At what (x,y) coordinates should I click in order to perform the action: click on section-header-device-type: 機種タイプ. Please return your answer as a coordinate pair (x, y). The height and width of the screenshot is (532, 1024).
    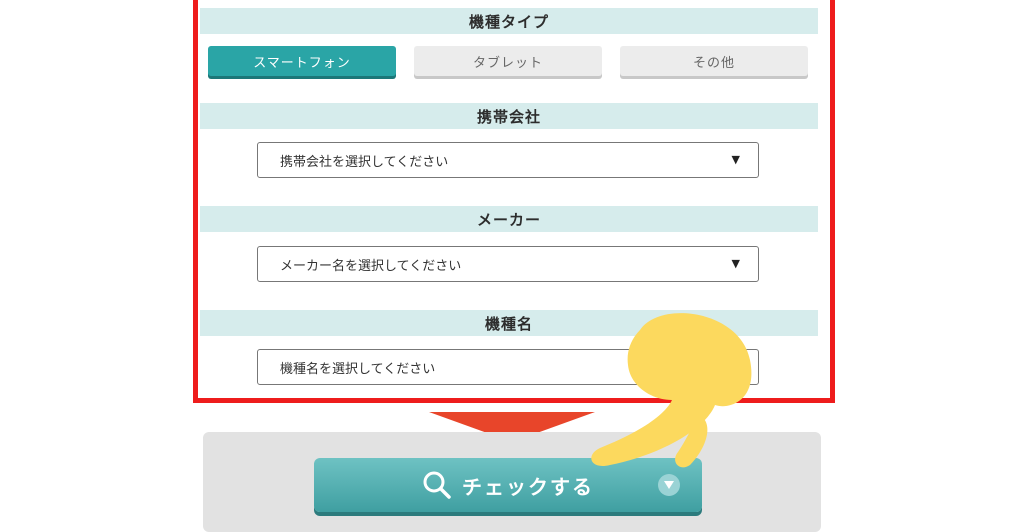
    Looking at the image, I should click on (509, 21).